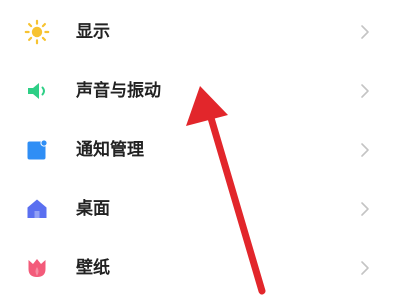 The height and width of the screenshot is (299, 400). I want to click on notification-icon, so click(37, 149).